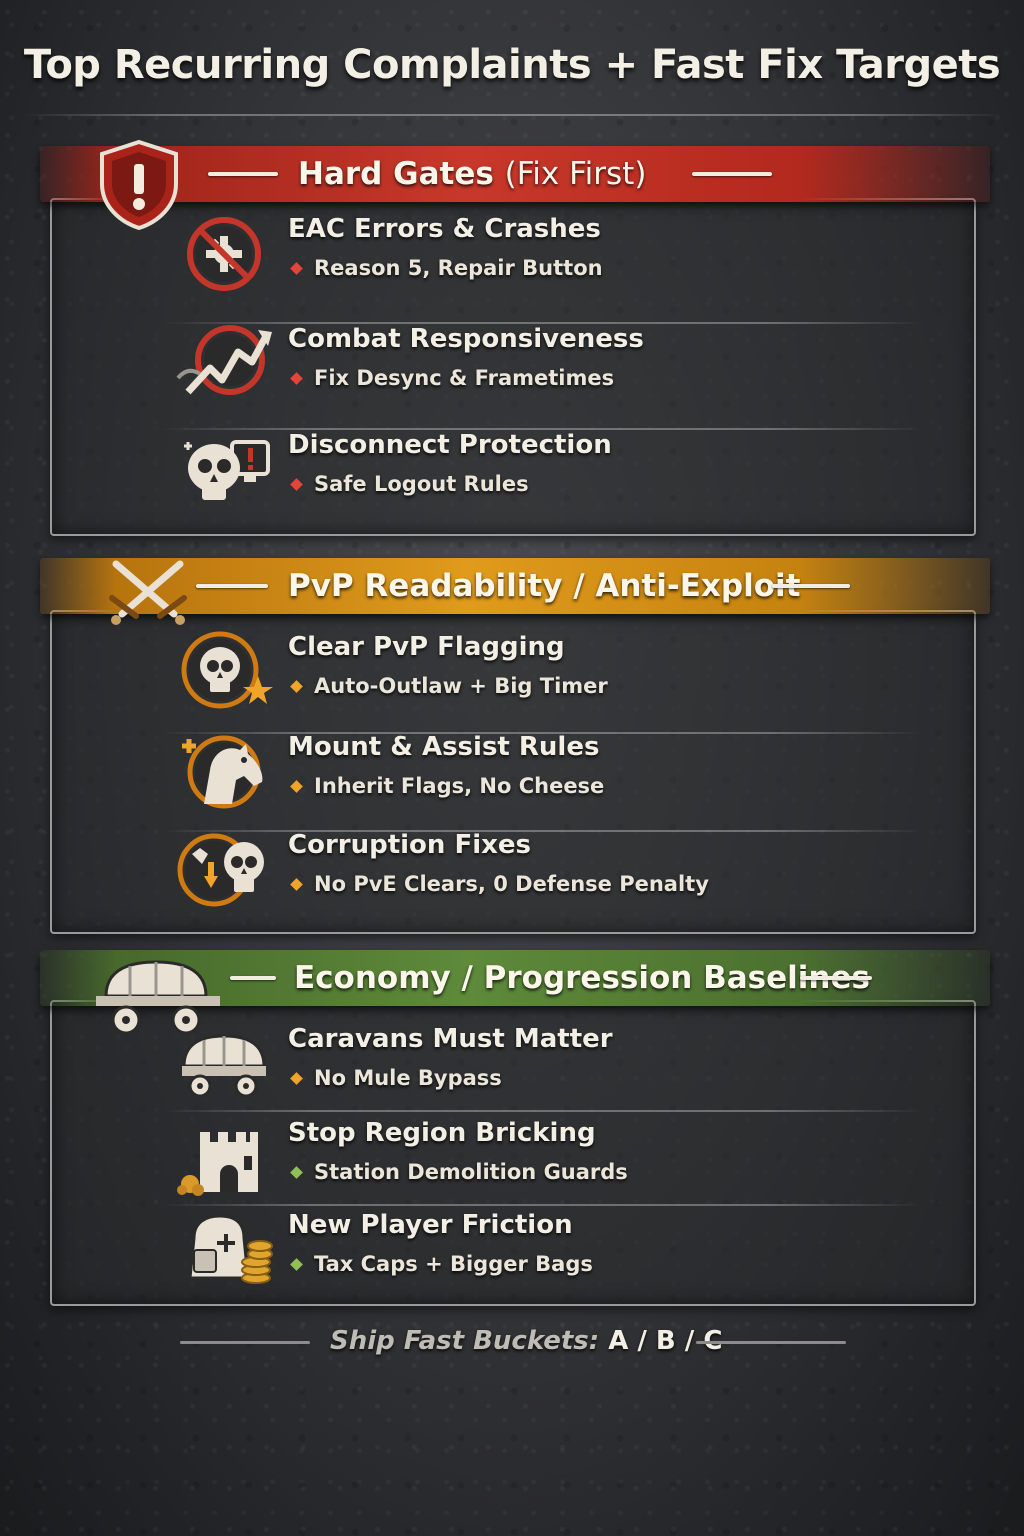  I want to click on item-title: New Player Friction, so click(430, 1225).